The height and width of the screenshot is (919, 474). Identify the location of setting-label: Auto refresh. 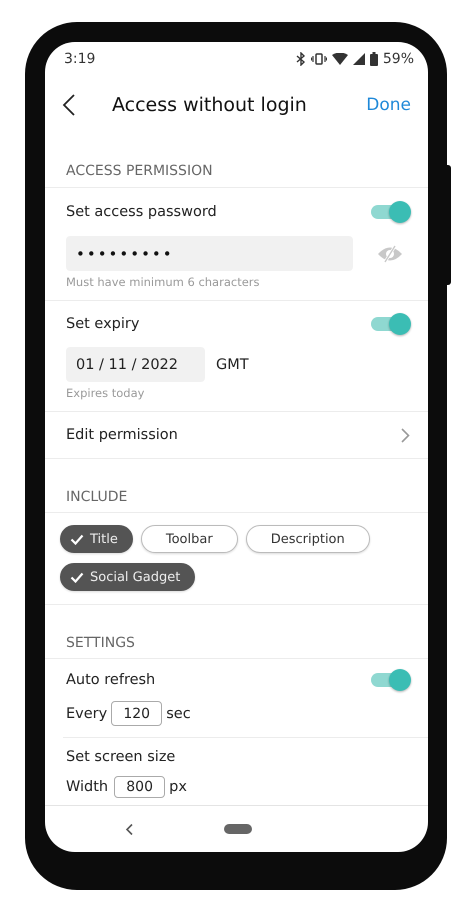
(111, 680).